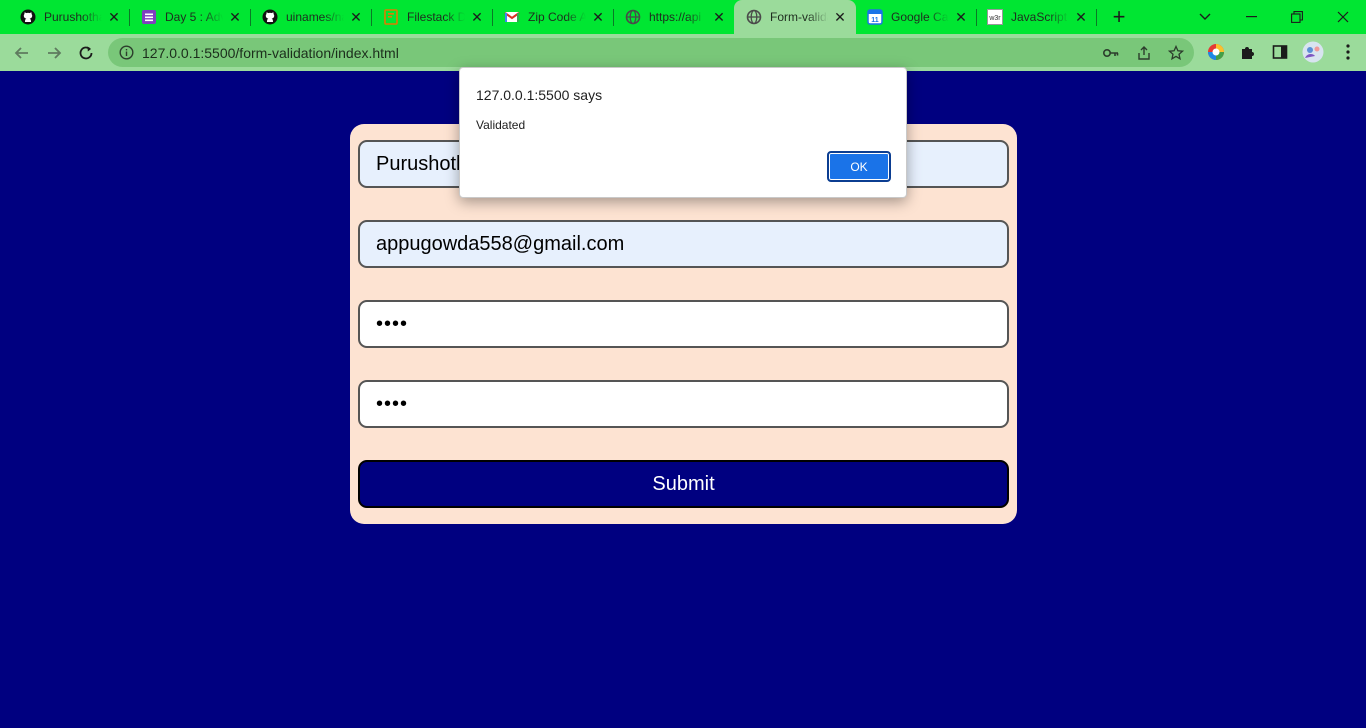  I want to click on forward-button, so click(54, 53).